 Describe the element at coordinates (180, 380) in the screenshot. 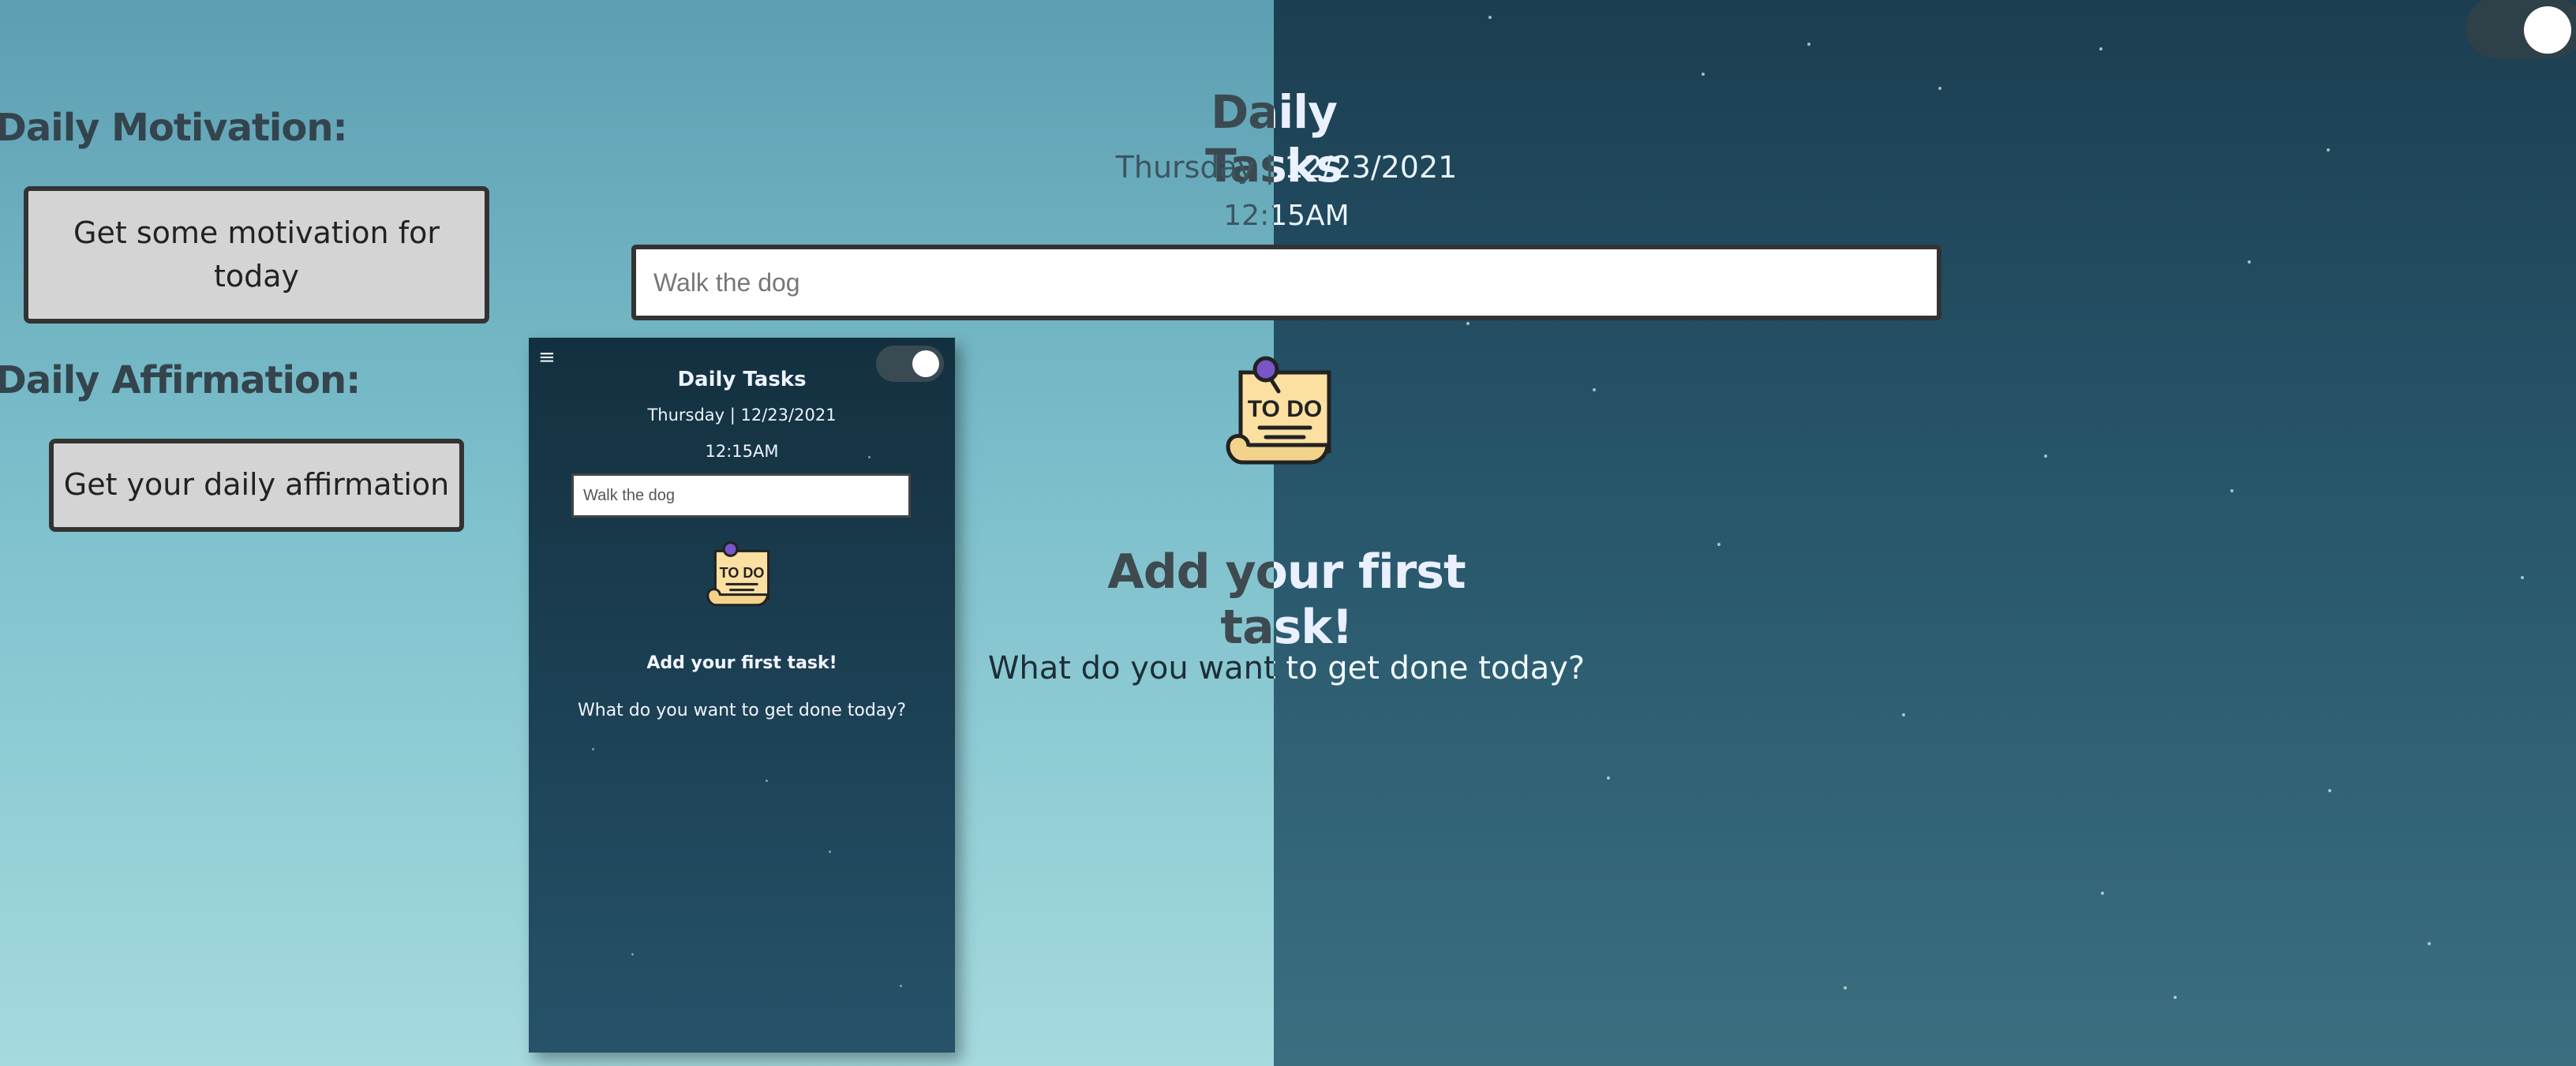

I see `daily-affirmation-heading: Daily Affirmation:` at that location.